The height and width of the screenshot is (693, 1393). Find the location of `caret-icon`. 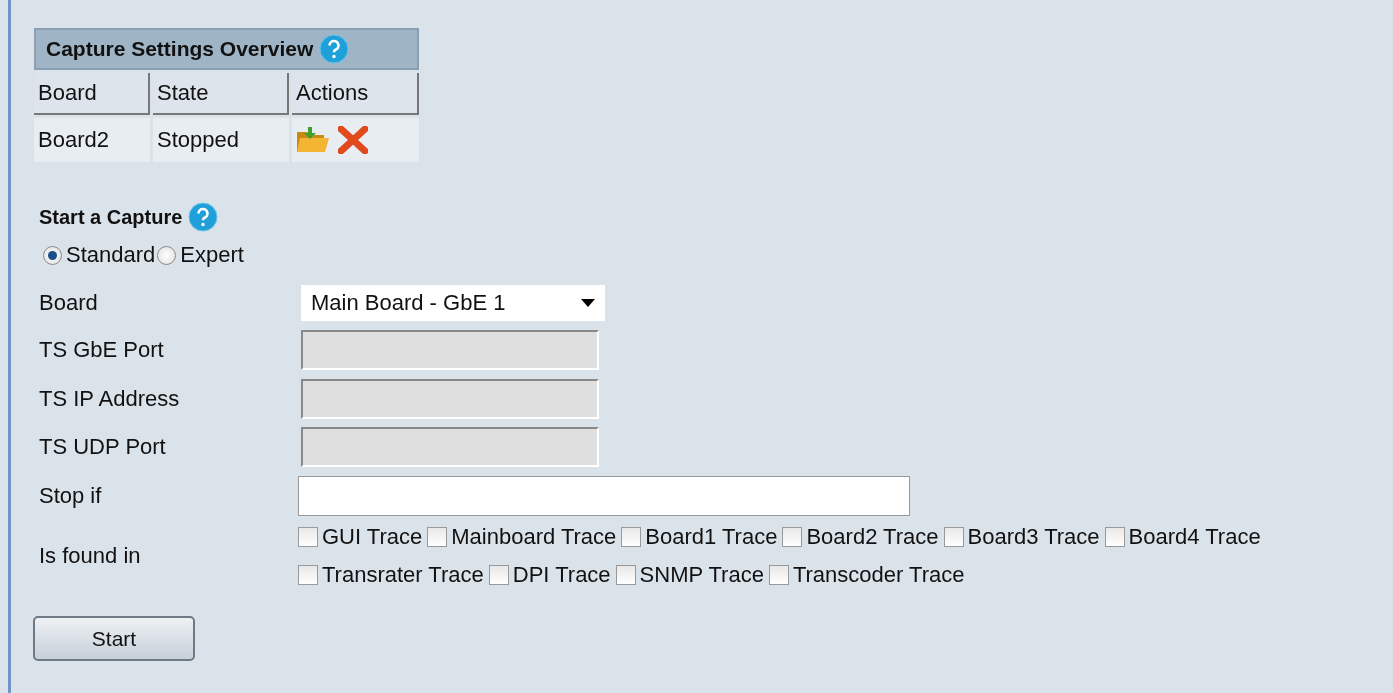

caret-icon is located at coordinates (588, 303).